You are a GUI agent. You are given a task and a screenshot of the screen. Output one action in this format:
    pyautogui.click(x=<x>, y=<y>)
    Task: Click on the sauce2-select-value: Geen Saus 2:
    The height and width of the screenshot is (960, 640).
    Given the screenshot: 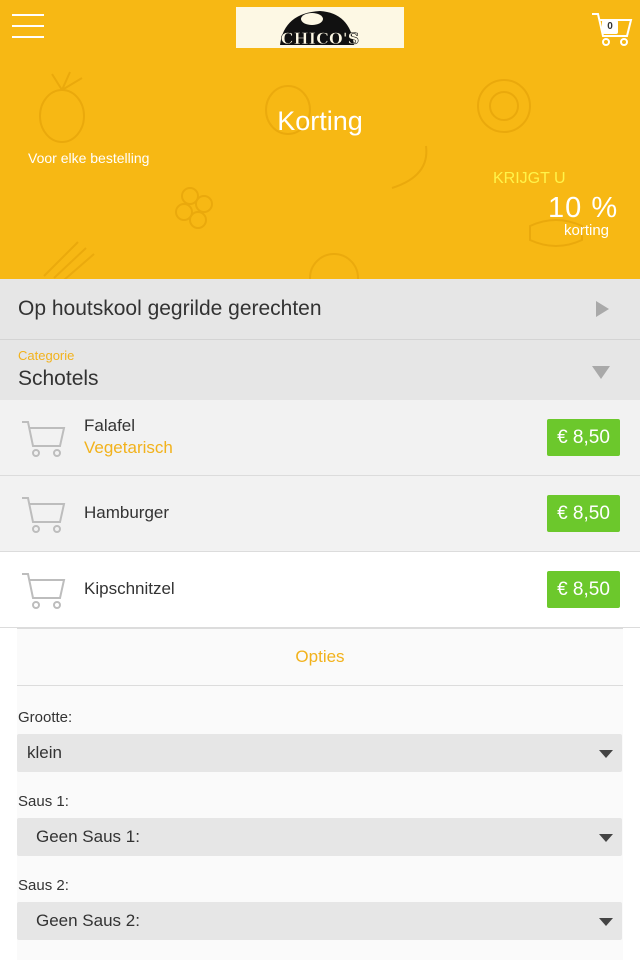 What is the action you would take?
    pyautogui.click(x=88, y=920)
    